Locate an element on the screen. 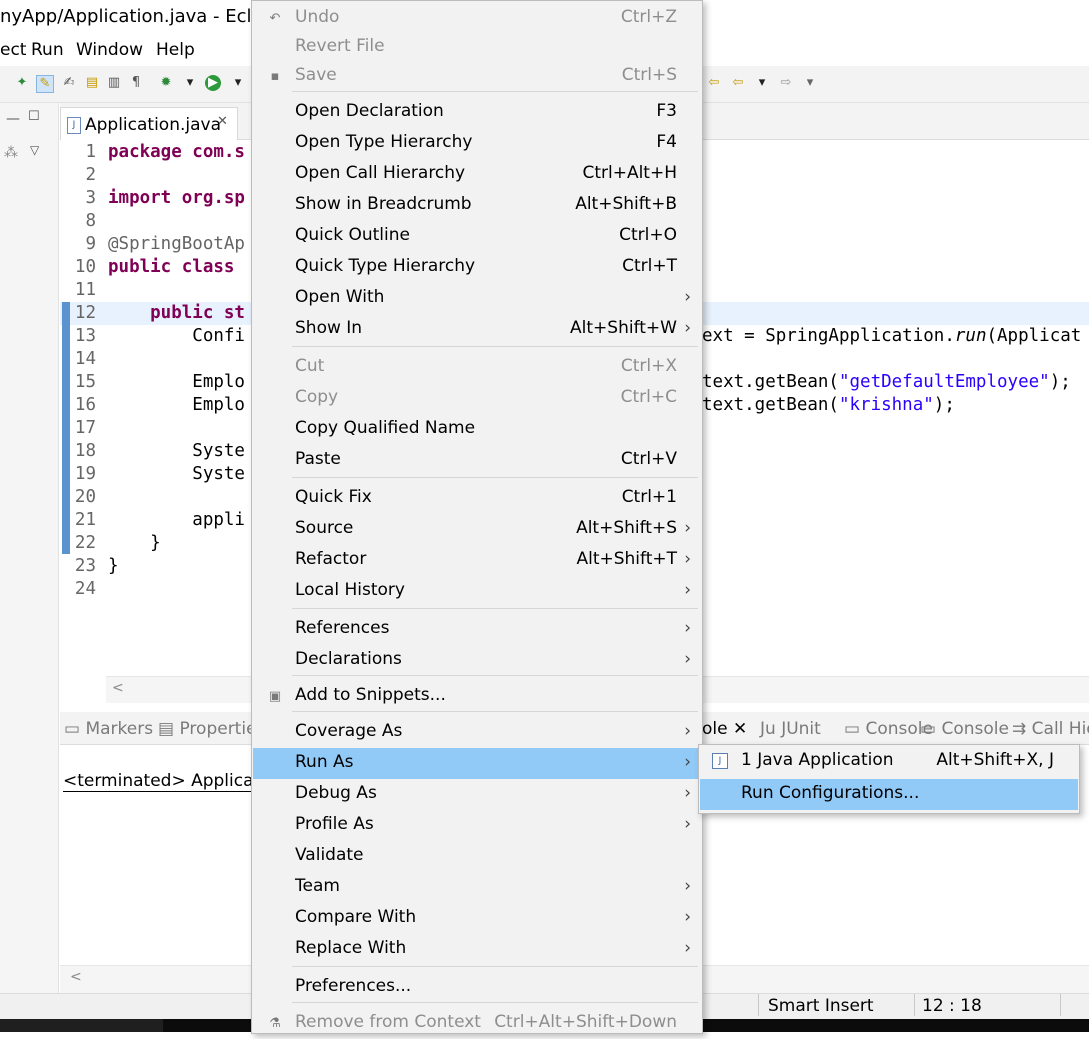  code-line: 9 @SpringBootAp is located at coordinates (154, 244).